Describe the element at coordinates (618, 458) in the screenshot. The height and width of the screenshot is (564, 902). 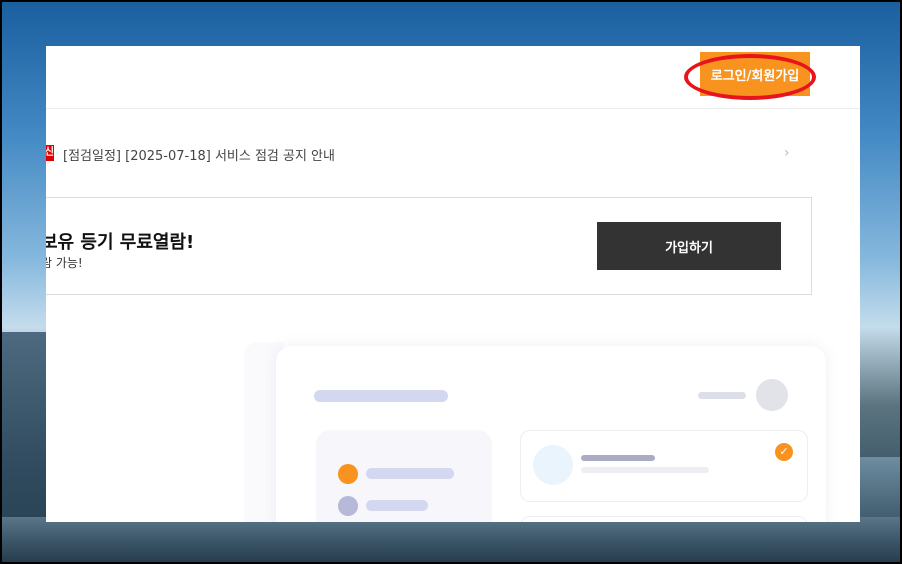
I see `item-title-line` at that location.